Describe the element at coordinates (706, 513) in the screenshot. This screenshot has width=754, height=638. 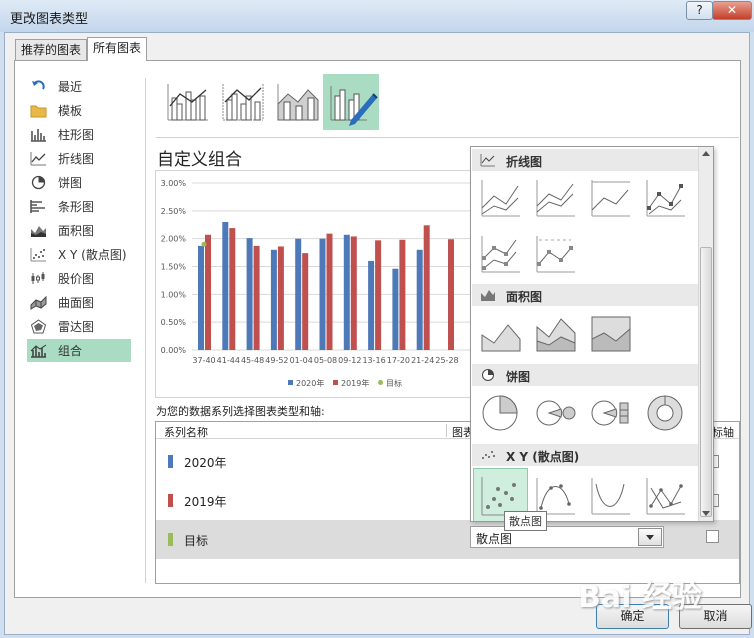
I see `scroll-down-icon` at that location.